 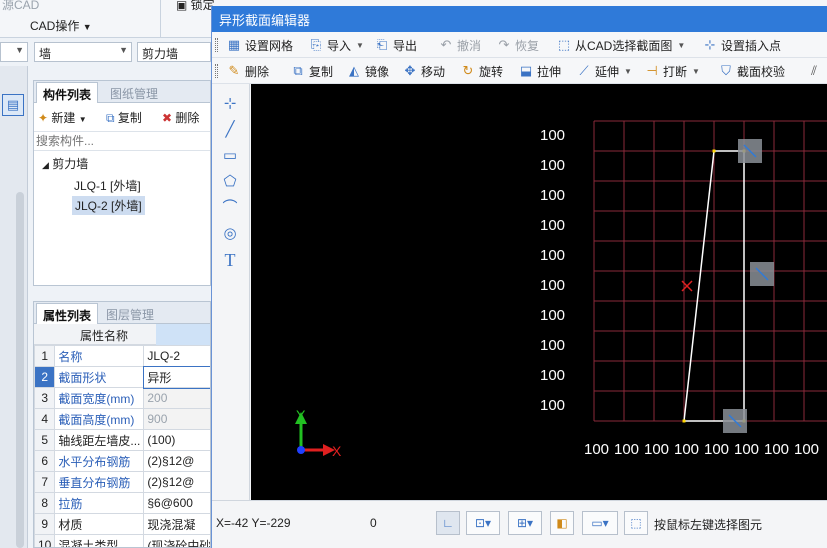 I want to click on ortho-toggle-icon: ∟, so click(x=448, y=523).